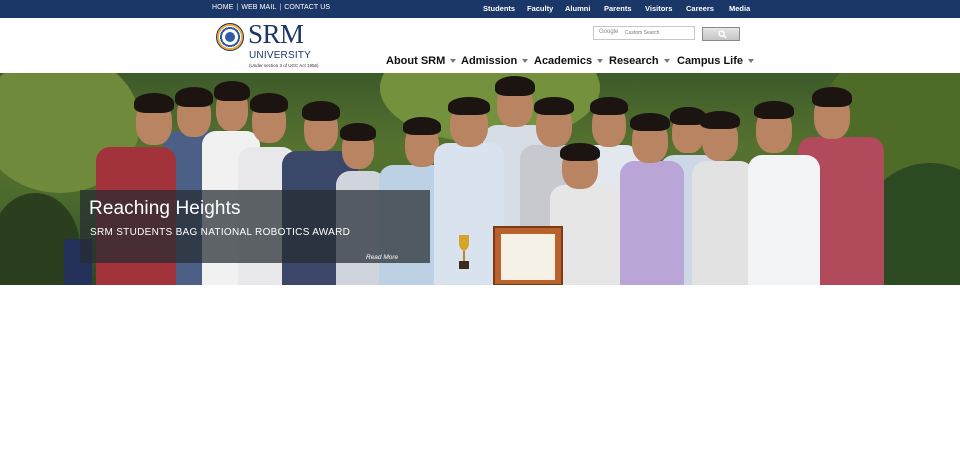 This screenshot has height=470, width=960. I want to click on logo-name: SRM, so click(276, 34).